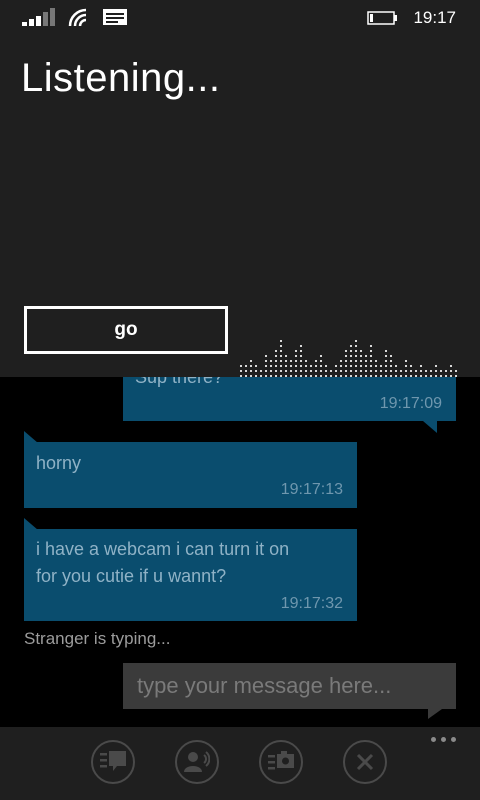 The image size is (480, 800). What do you see at coordinates (240, 763) in the screenshot?
I see `app-bar` at bounding box center [240, 763].